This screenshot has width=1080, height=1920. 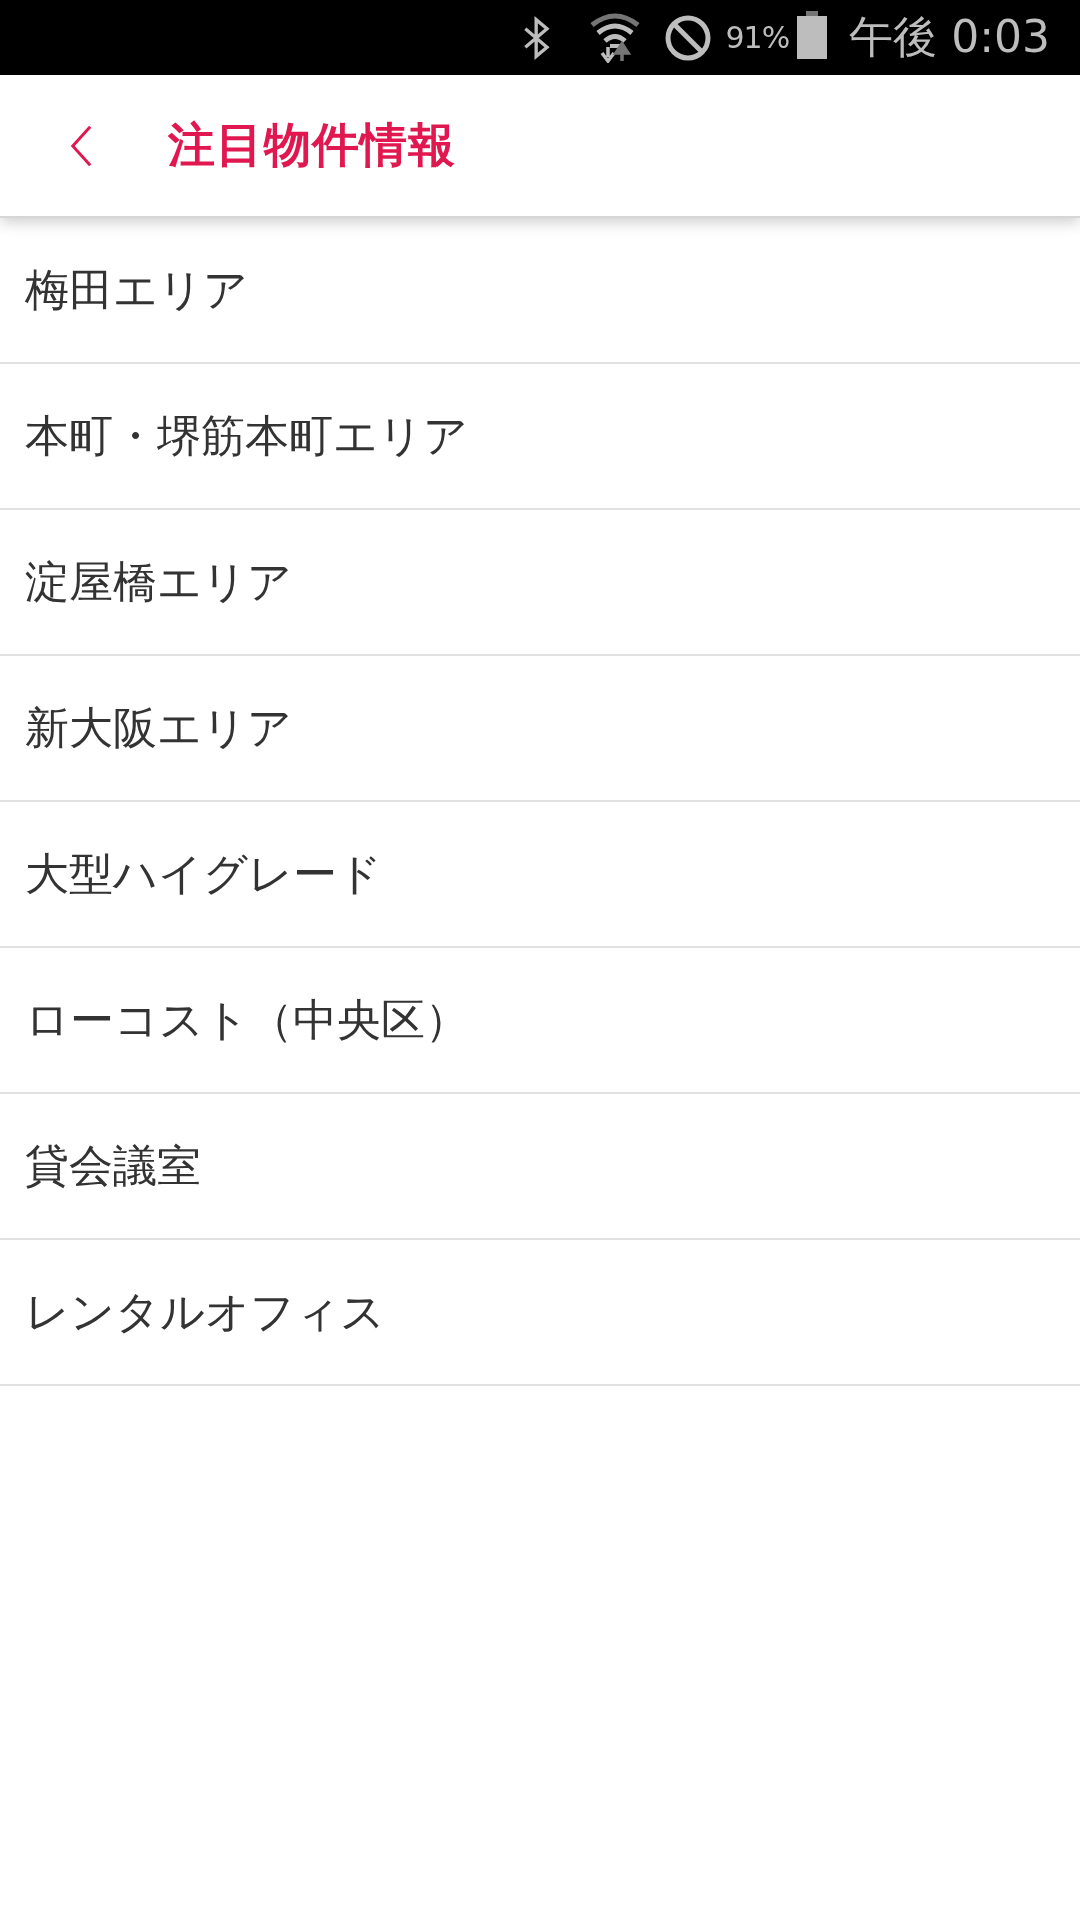 I want to click on chevron-left-icon, so click(x=81, y=145).